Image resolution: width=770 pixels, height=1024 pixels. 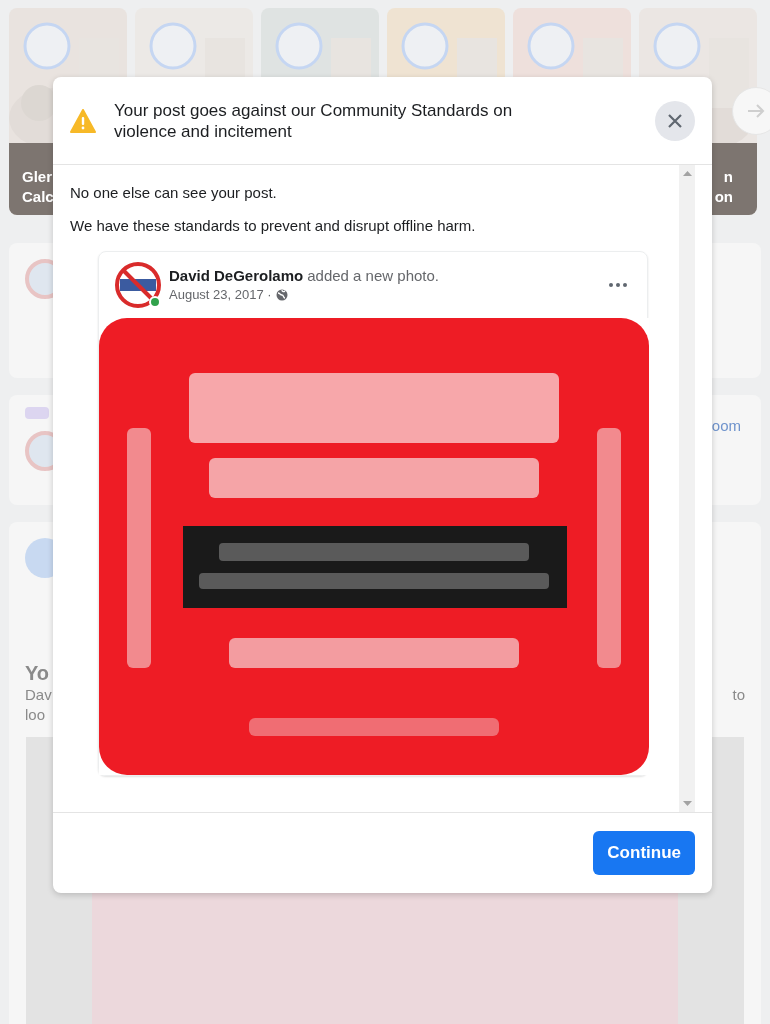 I want to click on story-name: n, so click(x=728, y=177).